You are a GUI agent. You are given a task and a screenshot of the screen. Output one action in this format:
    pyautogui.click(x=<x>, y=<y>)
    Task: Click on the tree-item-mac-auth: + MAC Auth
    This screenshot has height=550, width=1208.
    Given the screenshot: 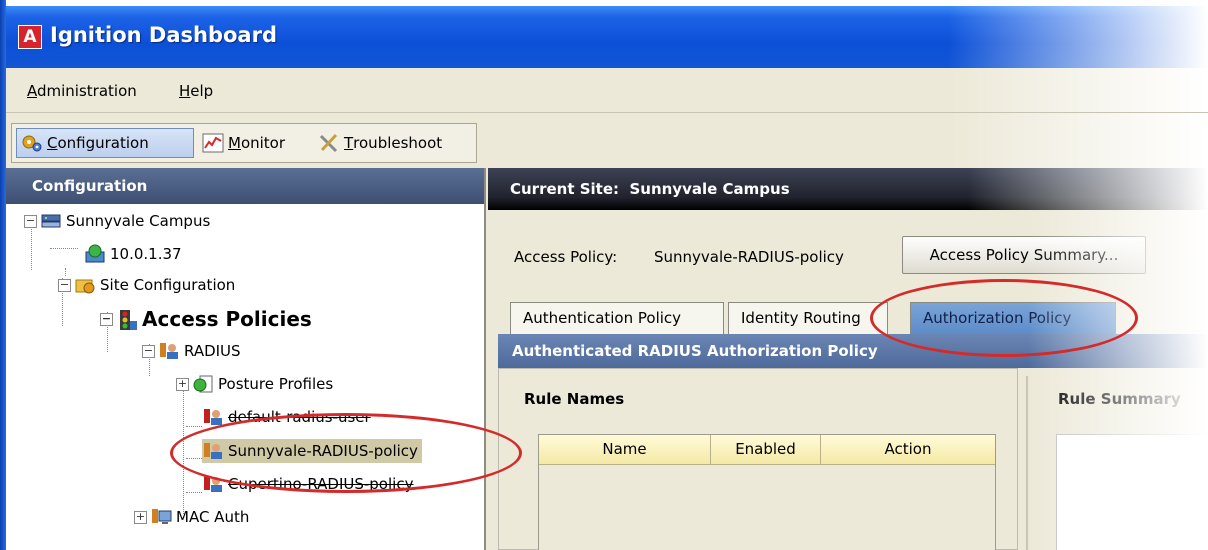 What is the action you would take?
    pyautogui.click(x=191, y=517)
    